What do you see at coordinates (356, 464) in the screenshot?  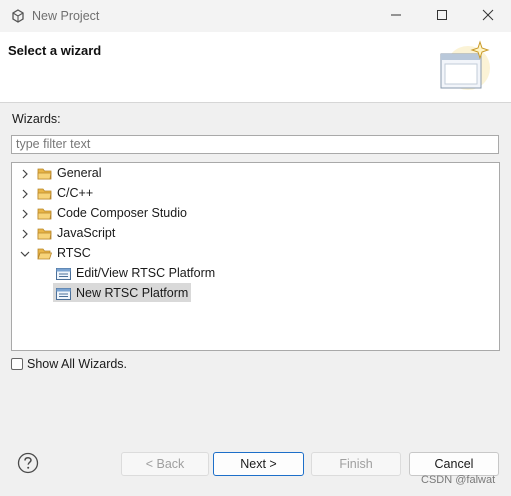 I see `finish-button: Finish` at bounding box center [356, 464].